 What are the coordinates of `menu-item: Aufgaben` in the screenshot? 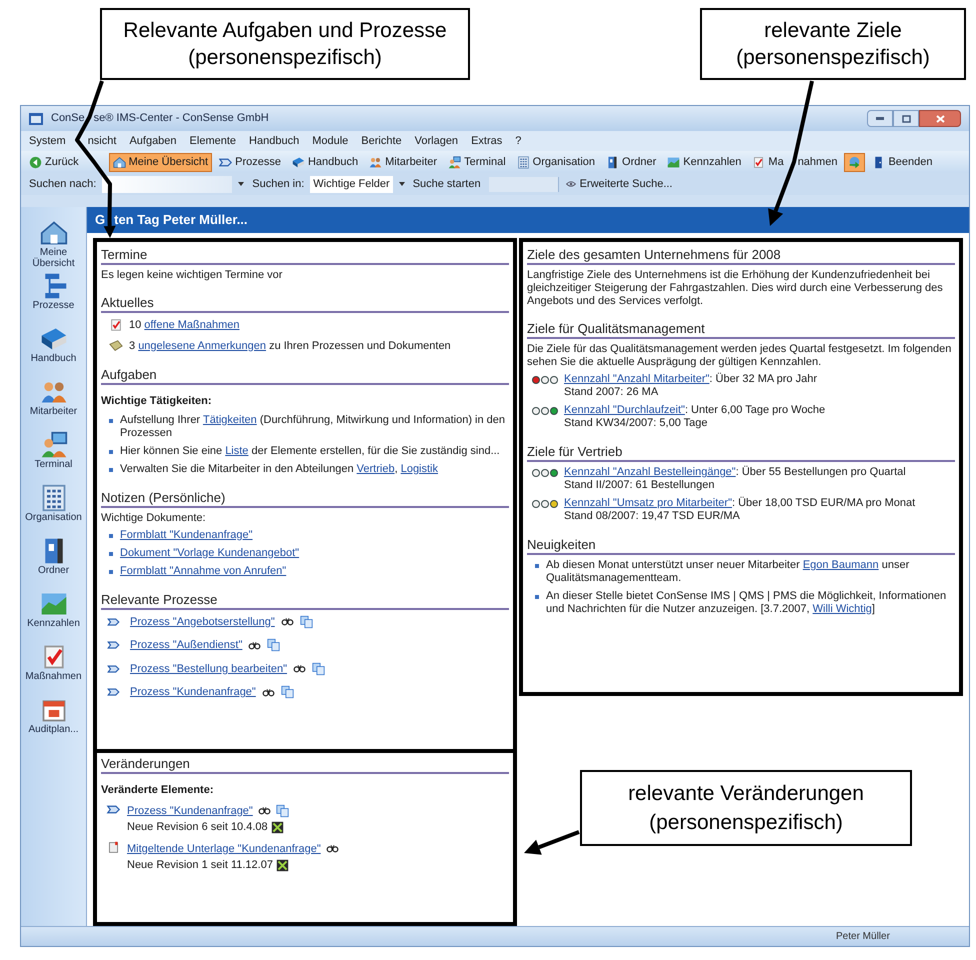 It's located at (153, 141).